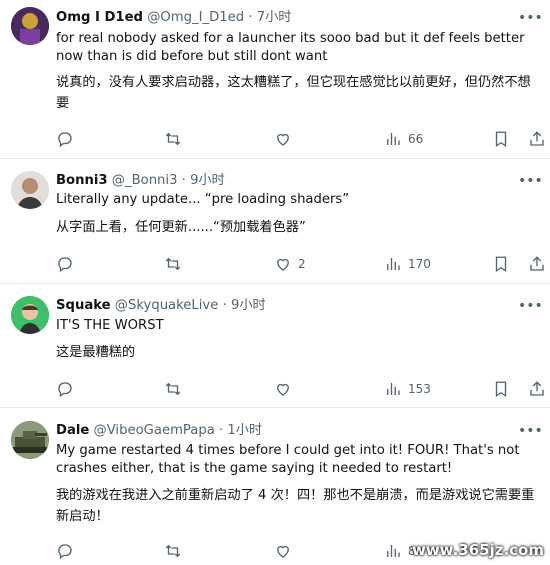 This screenshot has height=565, width=550. I want to click on tweet-header: Bonni3 @_Bonni3 · 9小时, so click(140, 181).